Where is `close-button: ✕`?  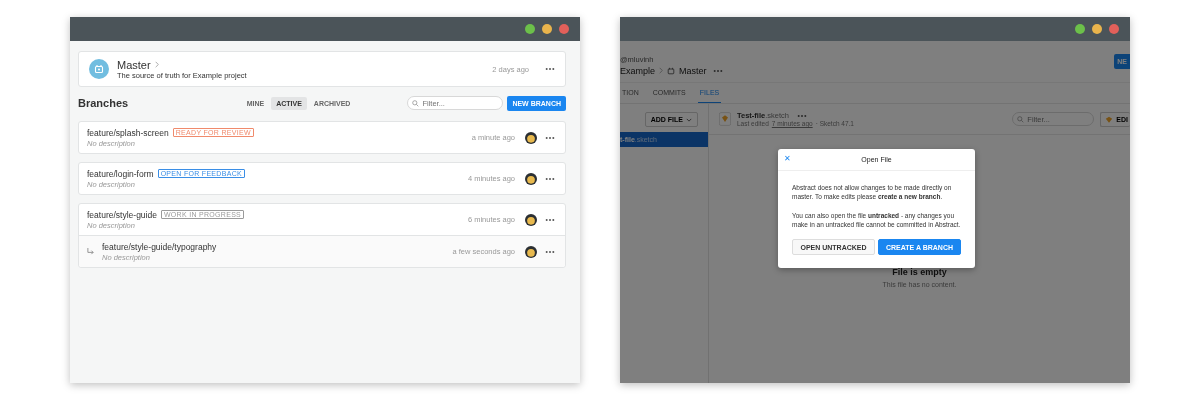 close-button: ✕ is located at coordinates (787, 158).